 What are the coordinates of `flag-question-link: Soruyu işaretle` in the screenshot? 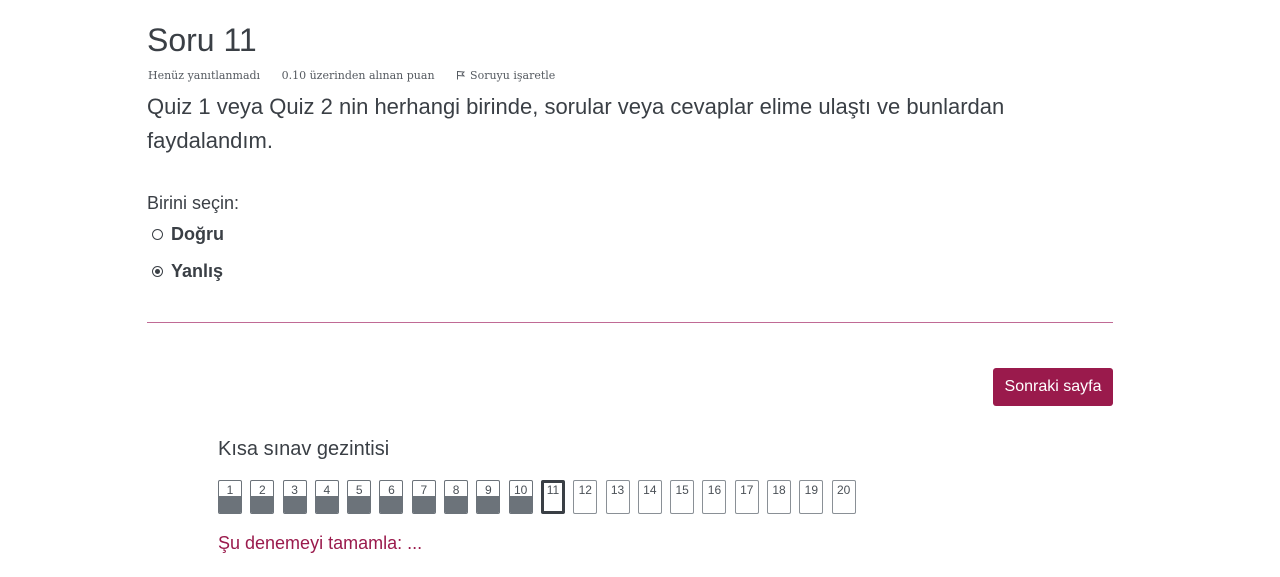 It's located at (514, 75).